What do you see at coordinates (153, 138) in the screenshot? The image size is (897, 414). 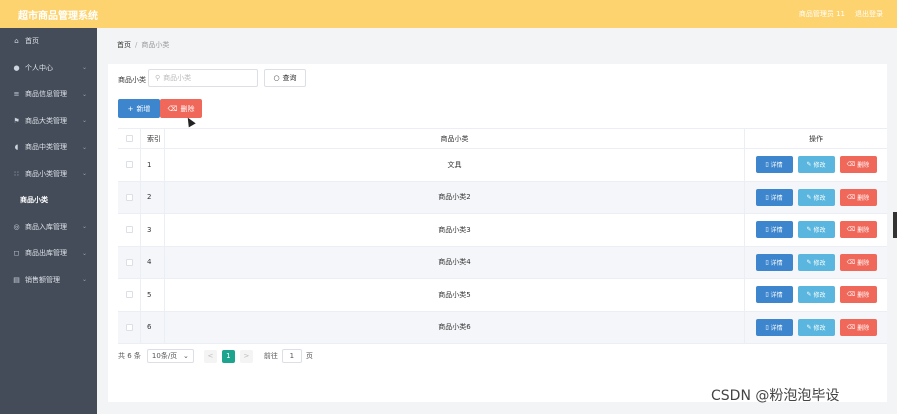 I see `column-header-index: 索引` at bounding box center [153, 138].